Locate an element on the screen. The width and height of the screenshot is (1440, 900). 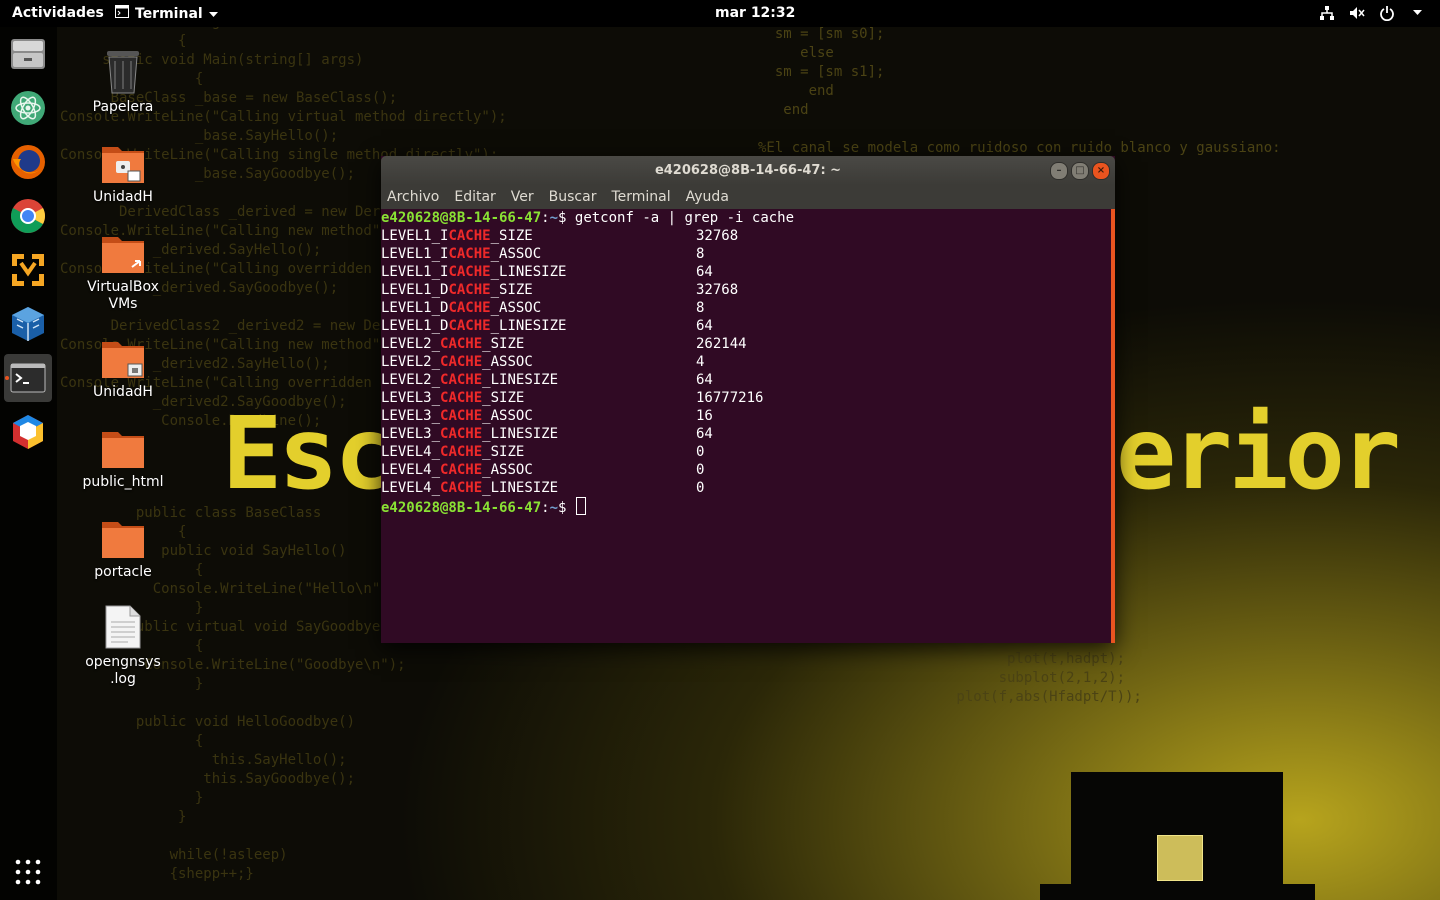
desktop-icon-label: VirtualBox VMs is located at coordinates (123, 295).